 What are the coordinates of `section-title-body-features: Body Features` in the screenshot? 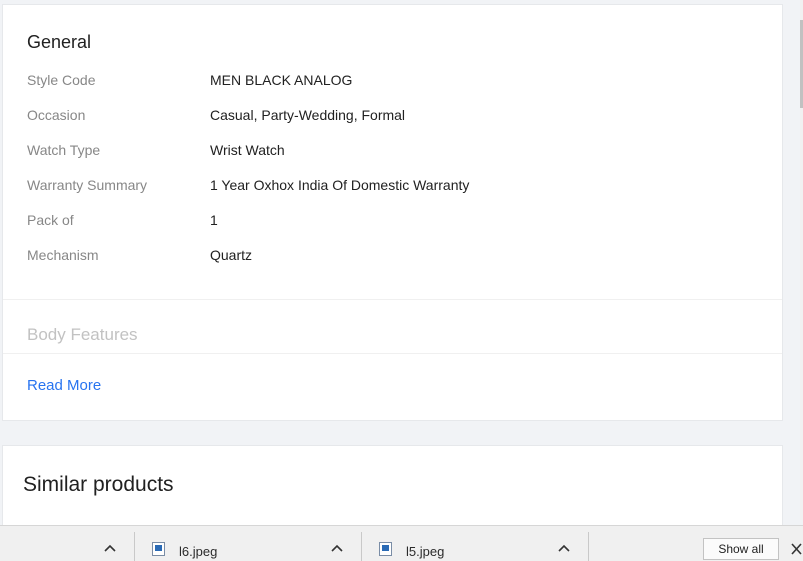 It's located at (82, 334).